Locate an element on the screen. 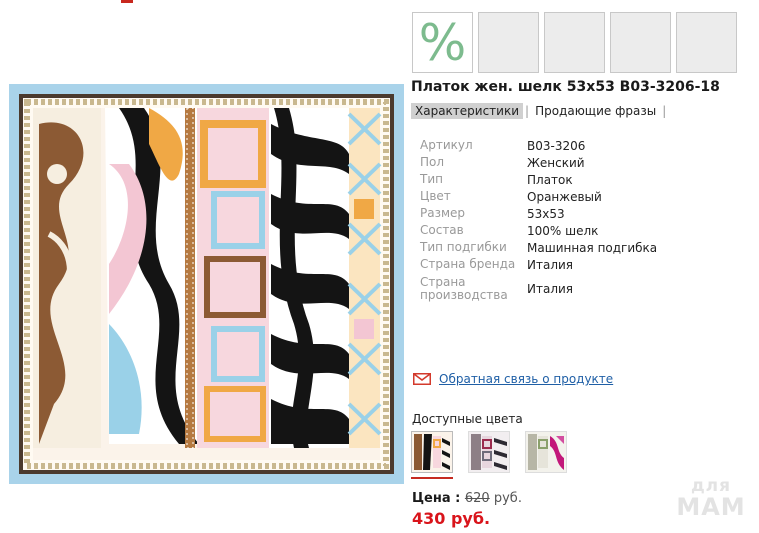  feedback-link-row: Обратная связь о продукте is located at coordinates (513, 379).